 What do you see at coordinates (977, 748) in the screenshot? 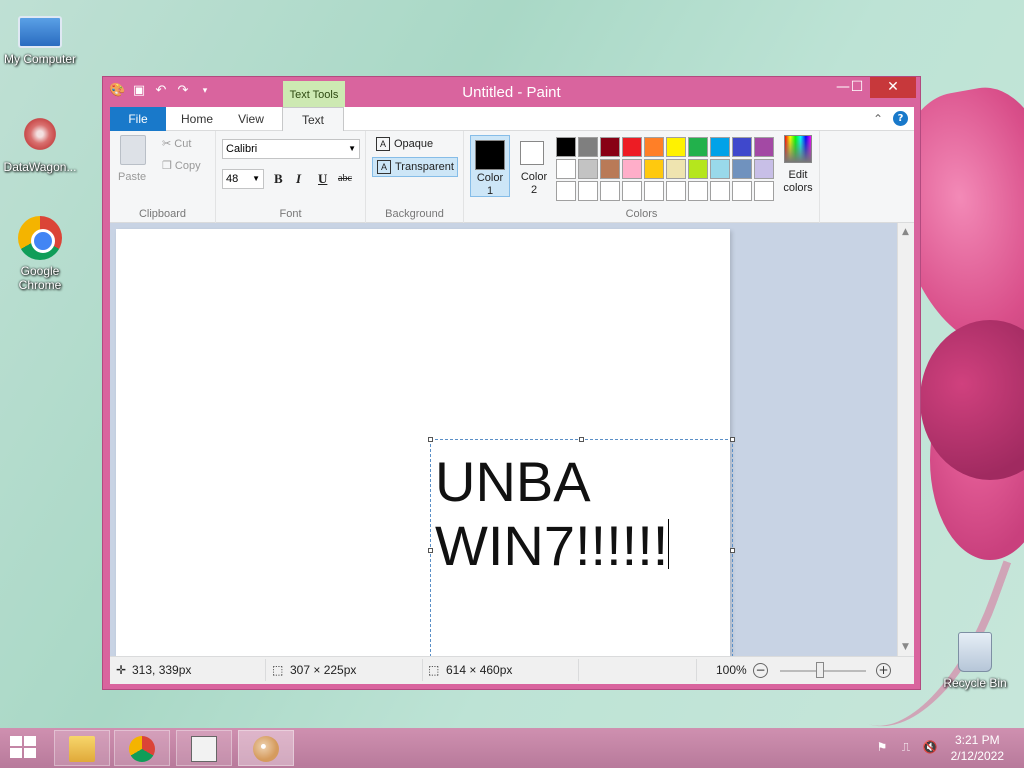
I see `clock: 3:21 PM 2/12/2022` at bounding box center [977, 748].